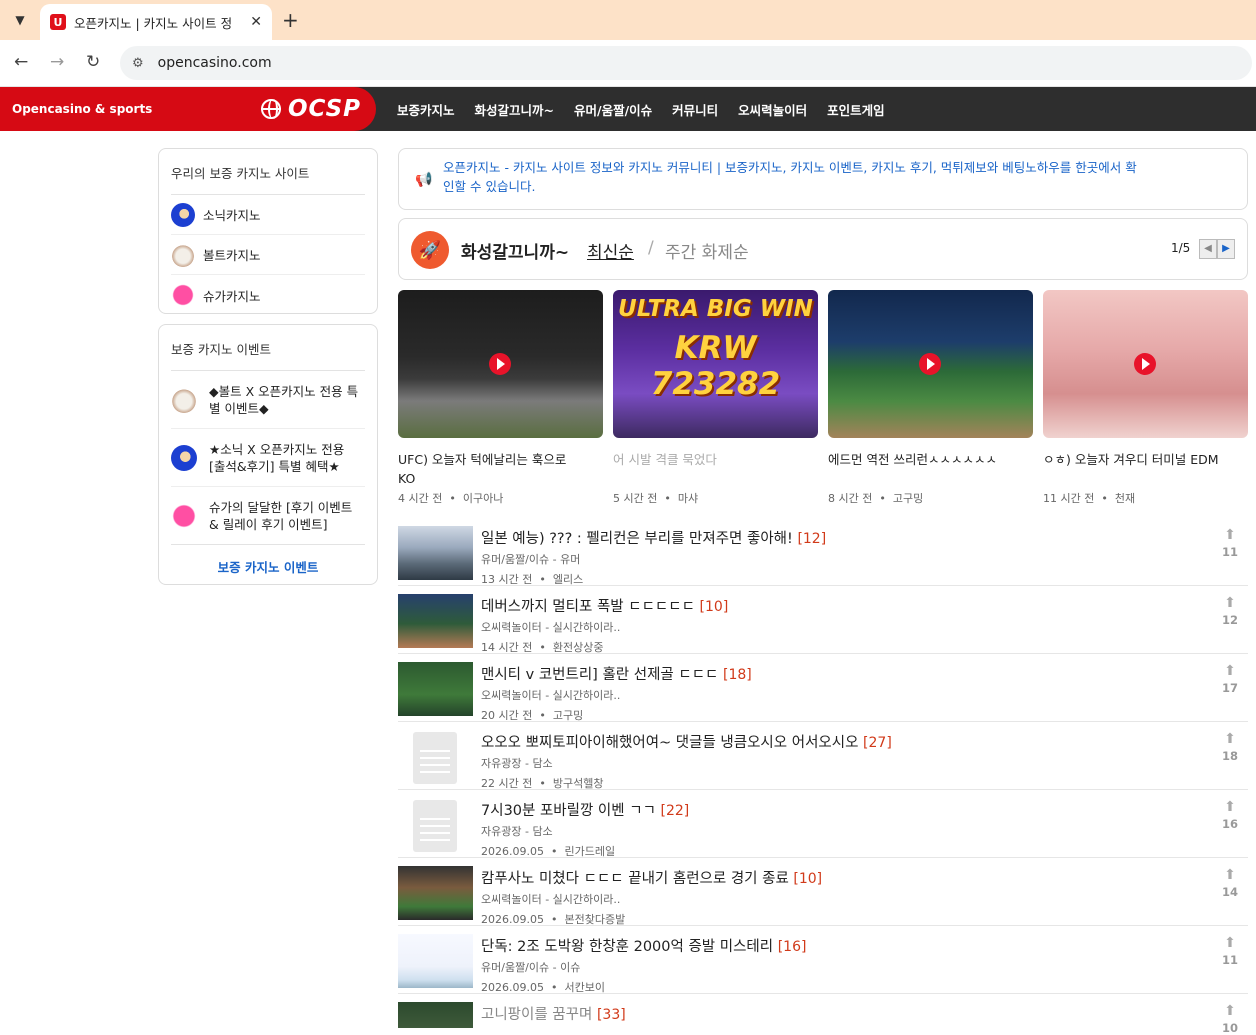 The width and height of the screenshot is (1256, 1035). Describe the element at coordinates (268, 215) in the screenshot. I see `sidebar-item-sonic: 소닉카지노` at that location.